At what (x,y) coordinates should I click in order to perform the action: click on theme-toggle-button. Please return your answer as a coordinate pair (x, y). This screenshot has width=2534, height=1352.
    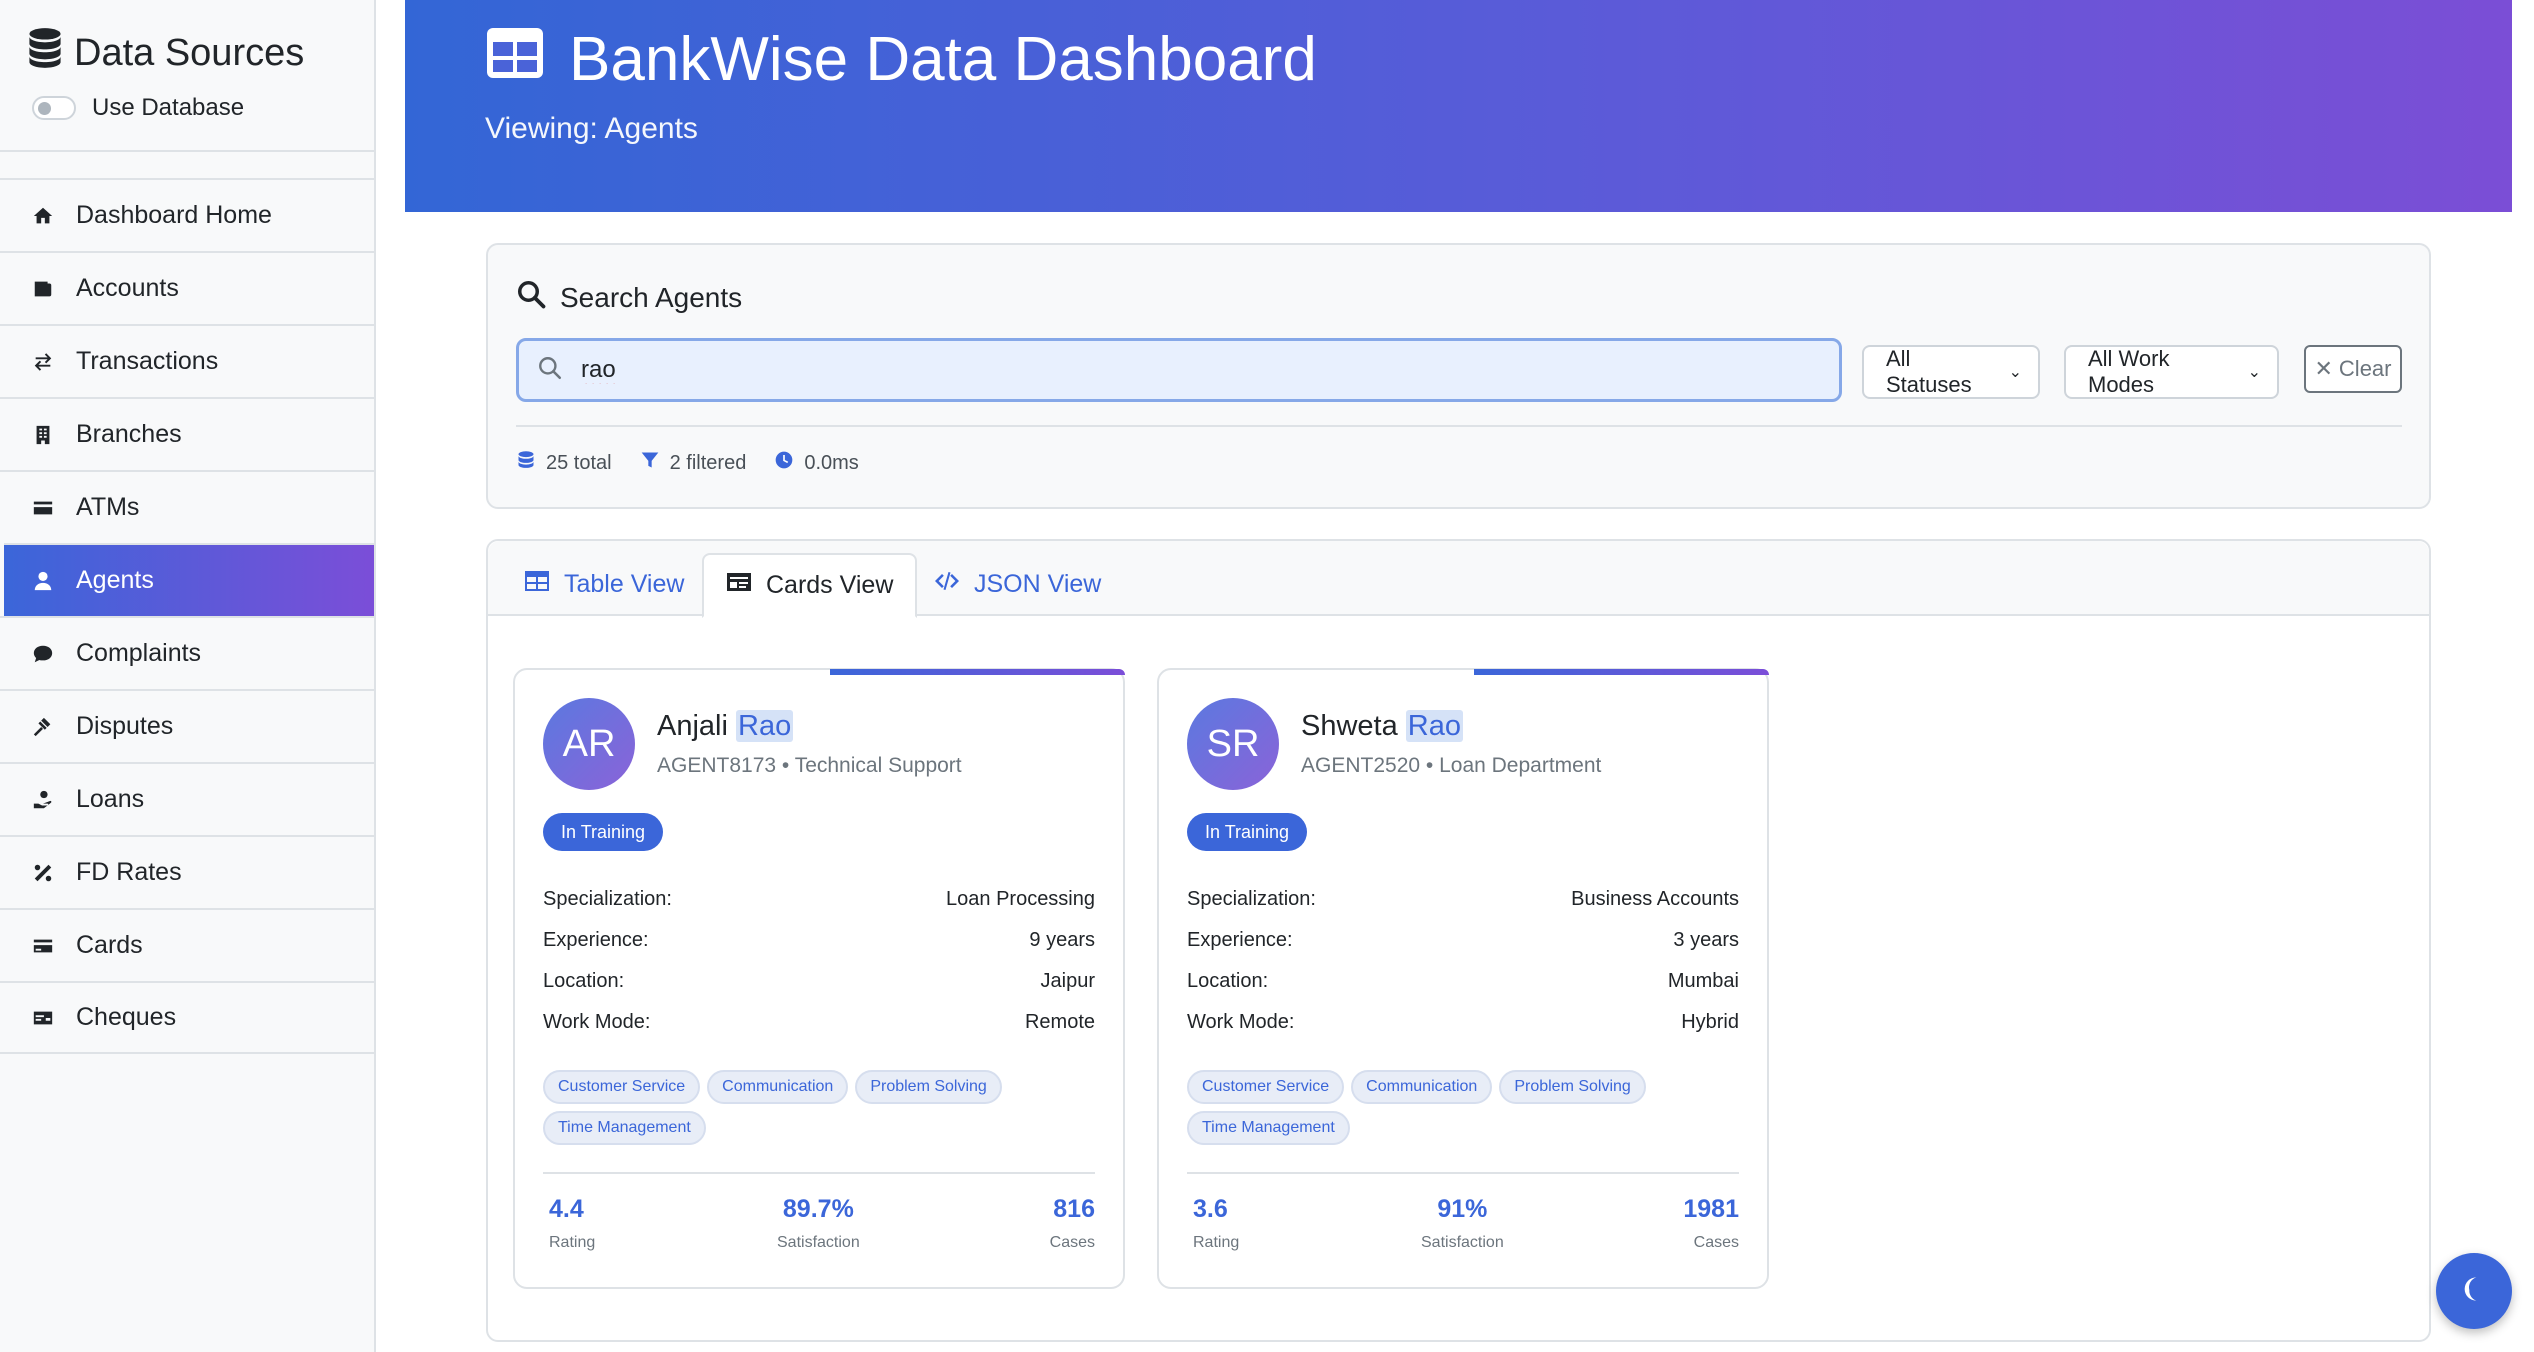
    Looking at the image, I should click on (2474, 1291).